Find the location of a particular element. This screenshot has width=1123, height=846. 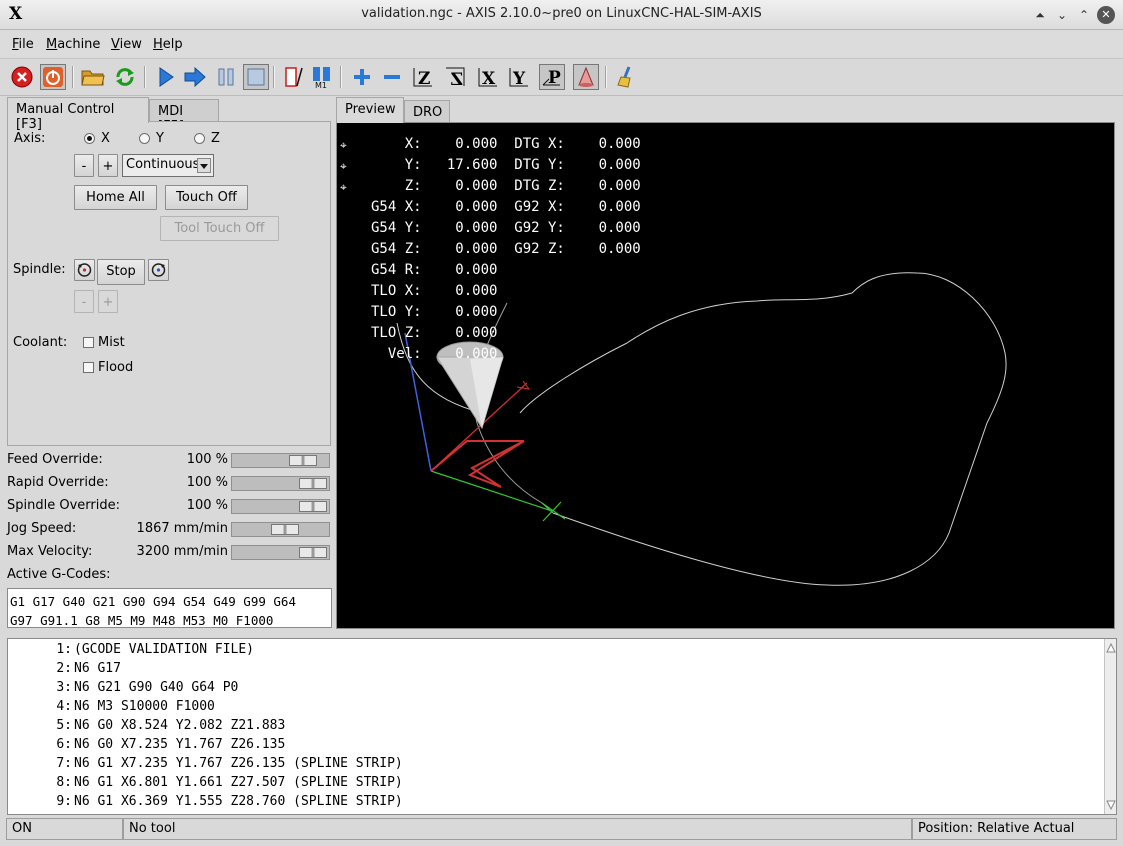

zoom-out-button is located at coordinates (392, 77).